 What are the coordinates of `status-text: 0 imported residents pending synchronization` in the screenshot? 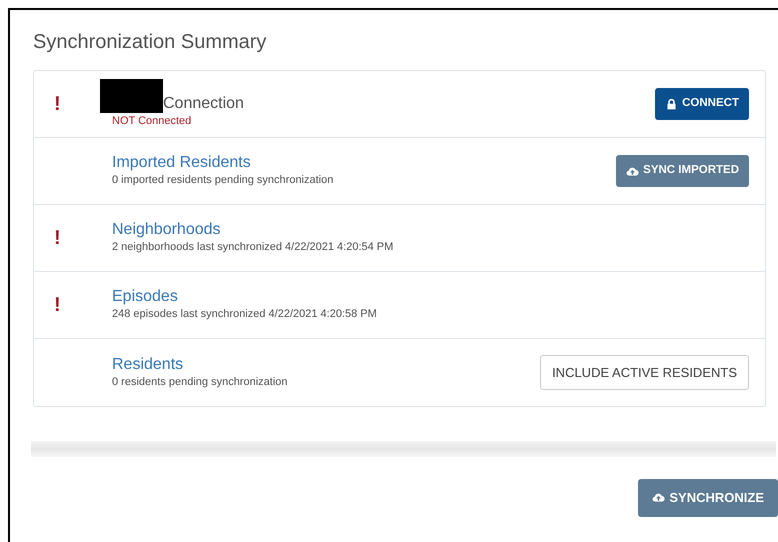 It's located at (223, 180).